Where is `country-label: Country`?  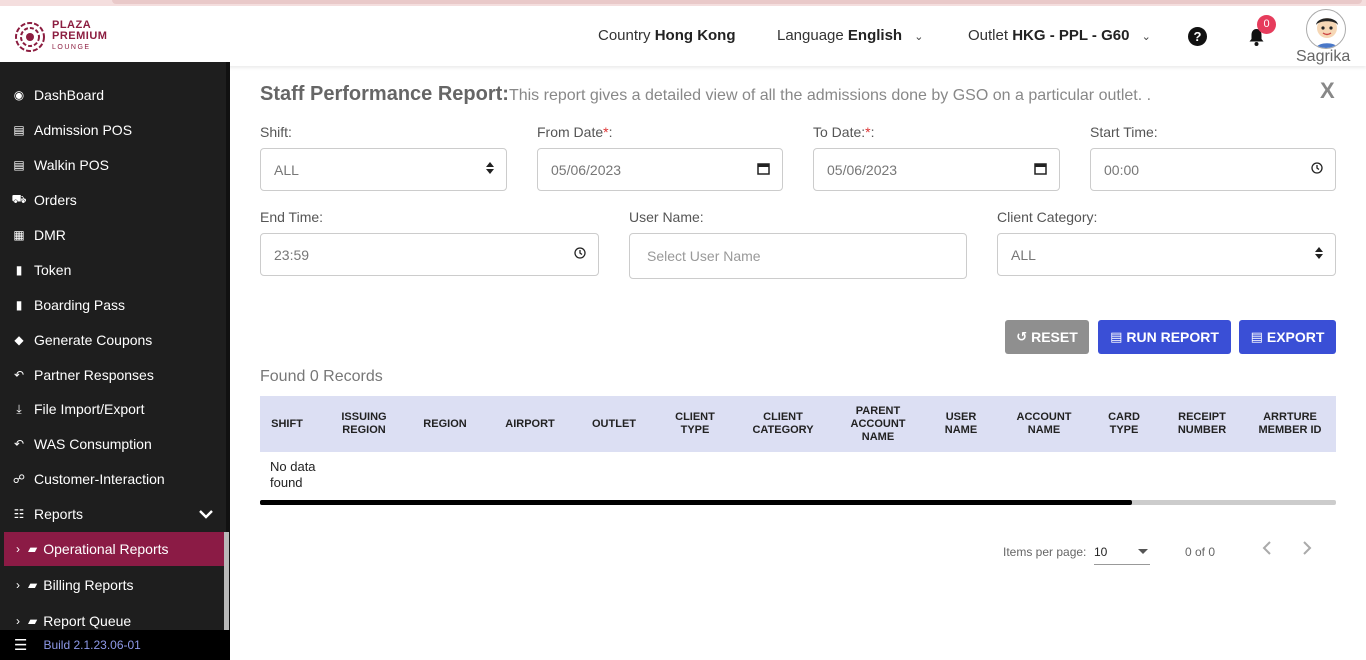
country-label: Country is located at coordinates (624, 35).